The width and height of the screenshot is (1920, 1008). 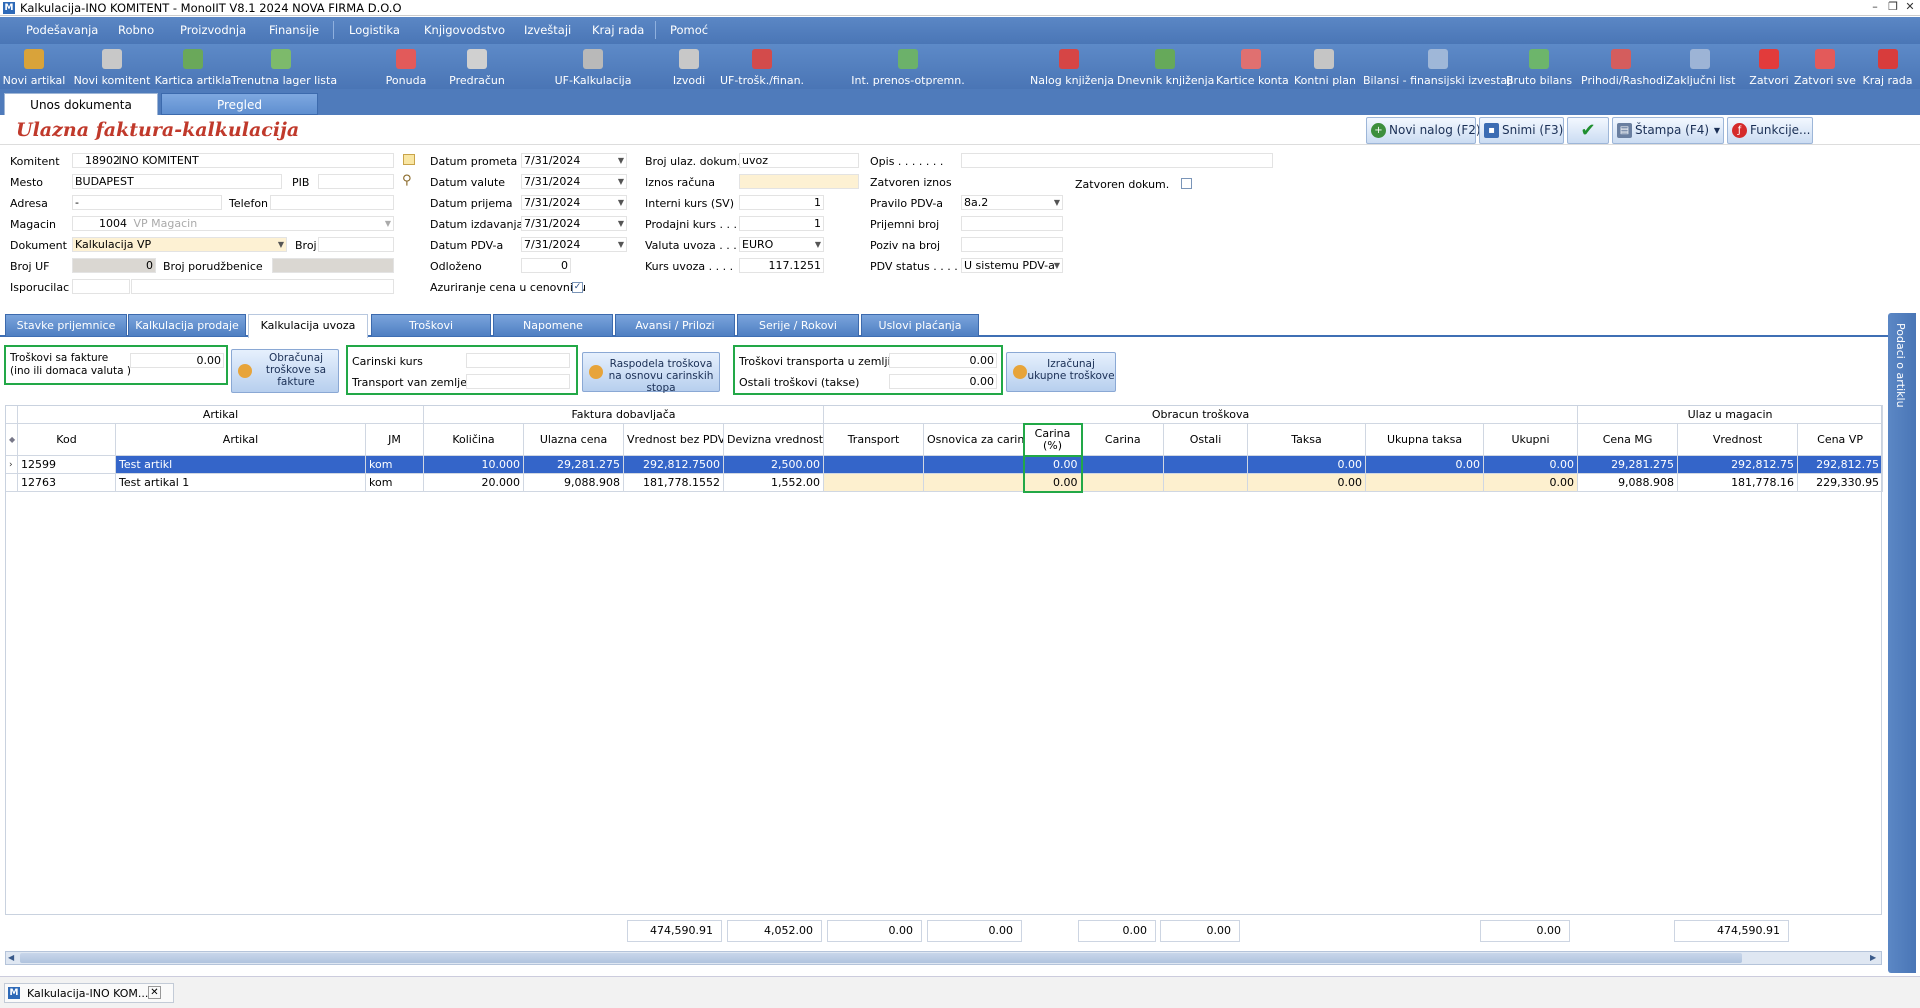 I want to click on horizontal-scrollbar: ◀ ▶, so click(x=943, y=958).